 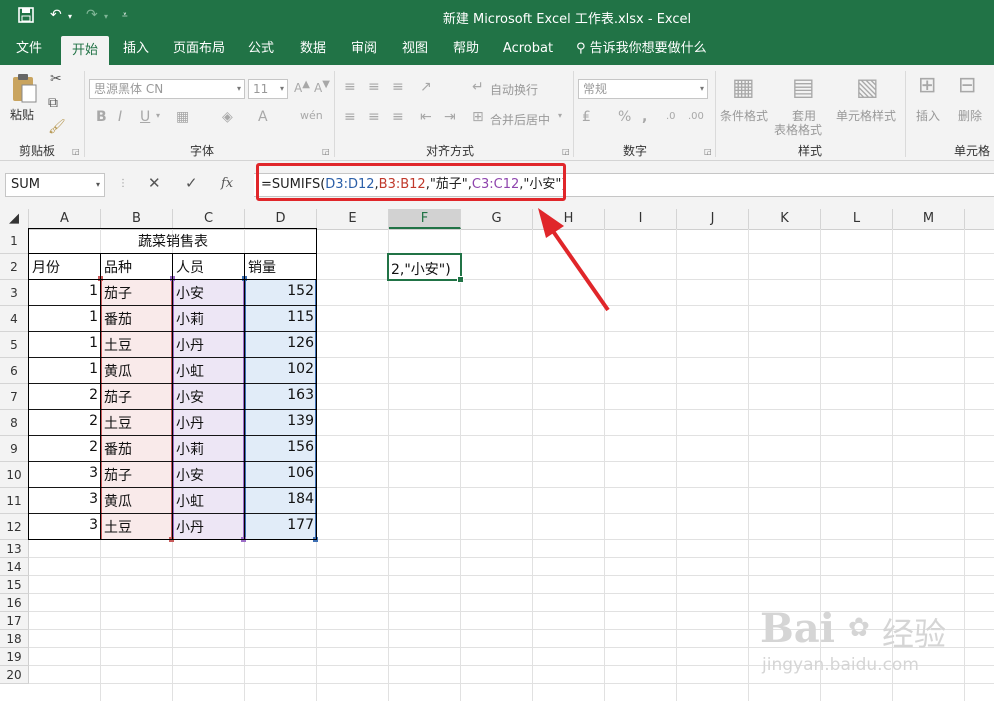 I want to click on cell-variety: 黄瓜, so click(x=118, y=371).